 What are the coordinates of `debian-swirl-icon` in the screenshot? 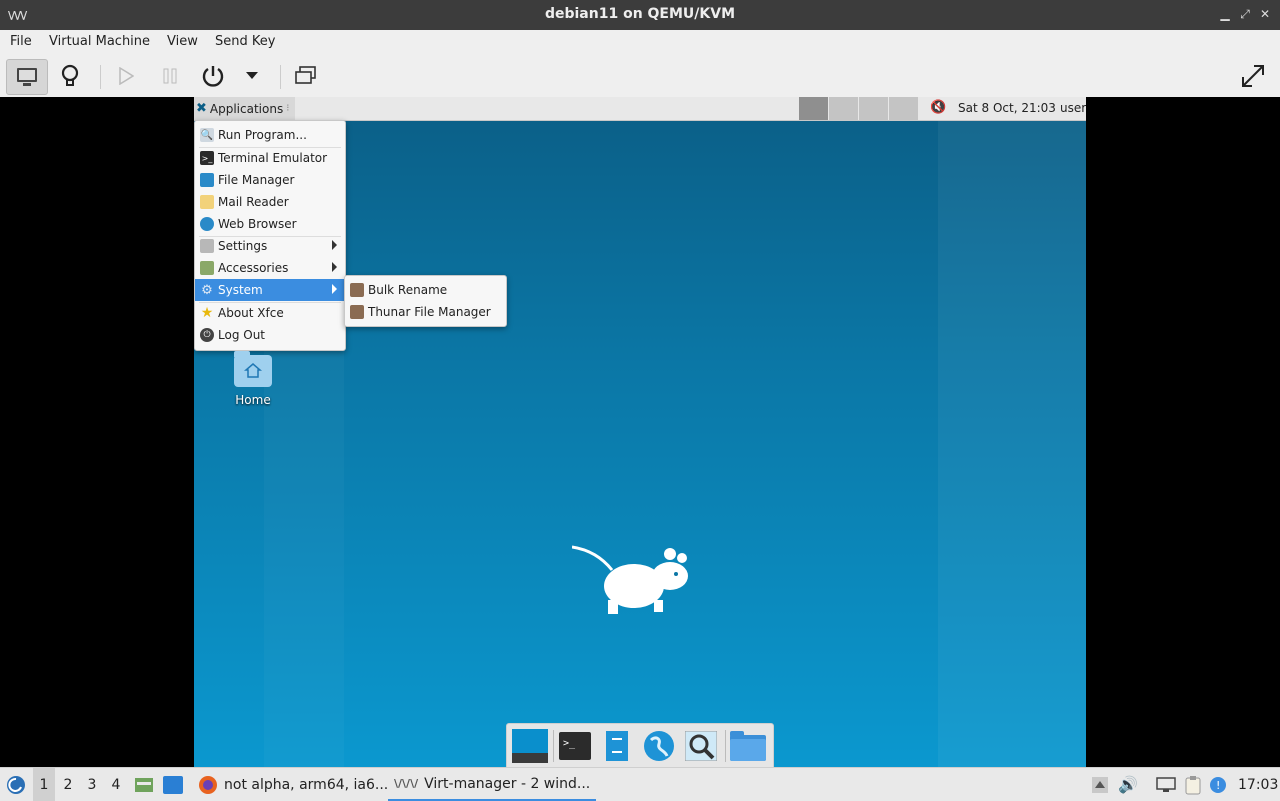 It's located at (16, 784).